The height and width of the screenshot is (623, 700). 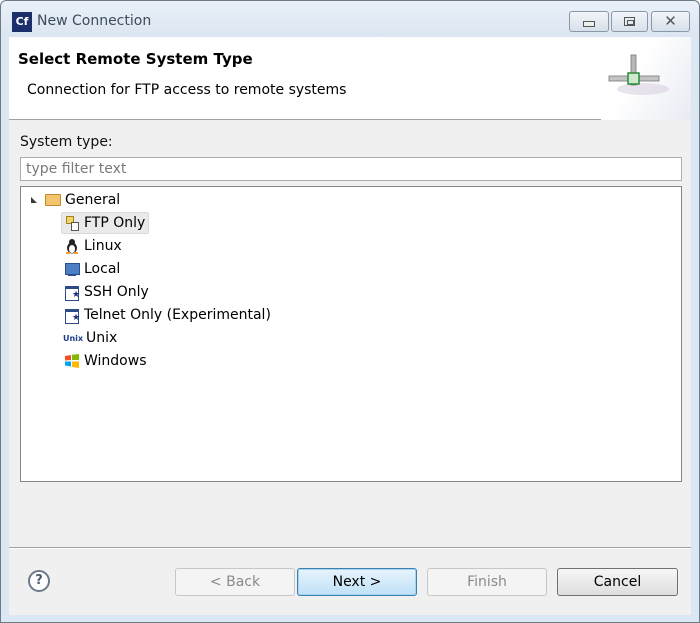 I want to click on maximize-button, so click(x=629, y=21).